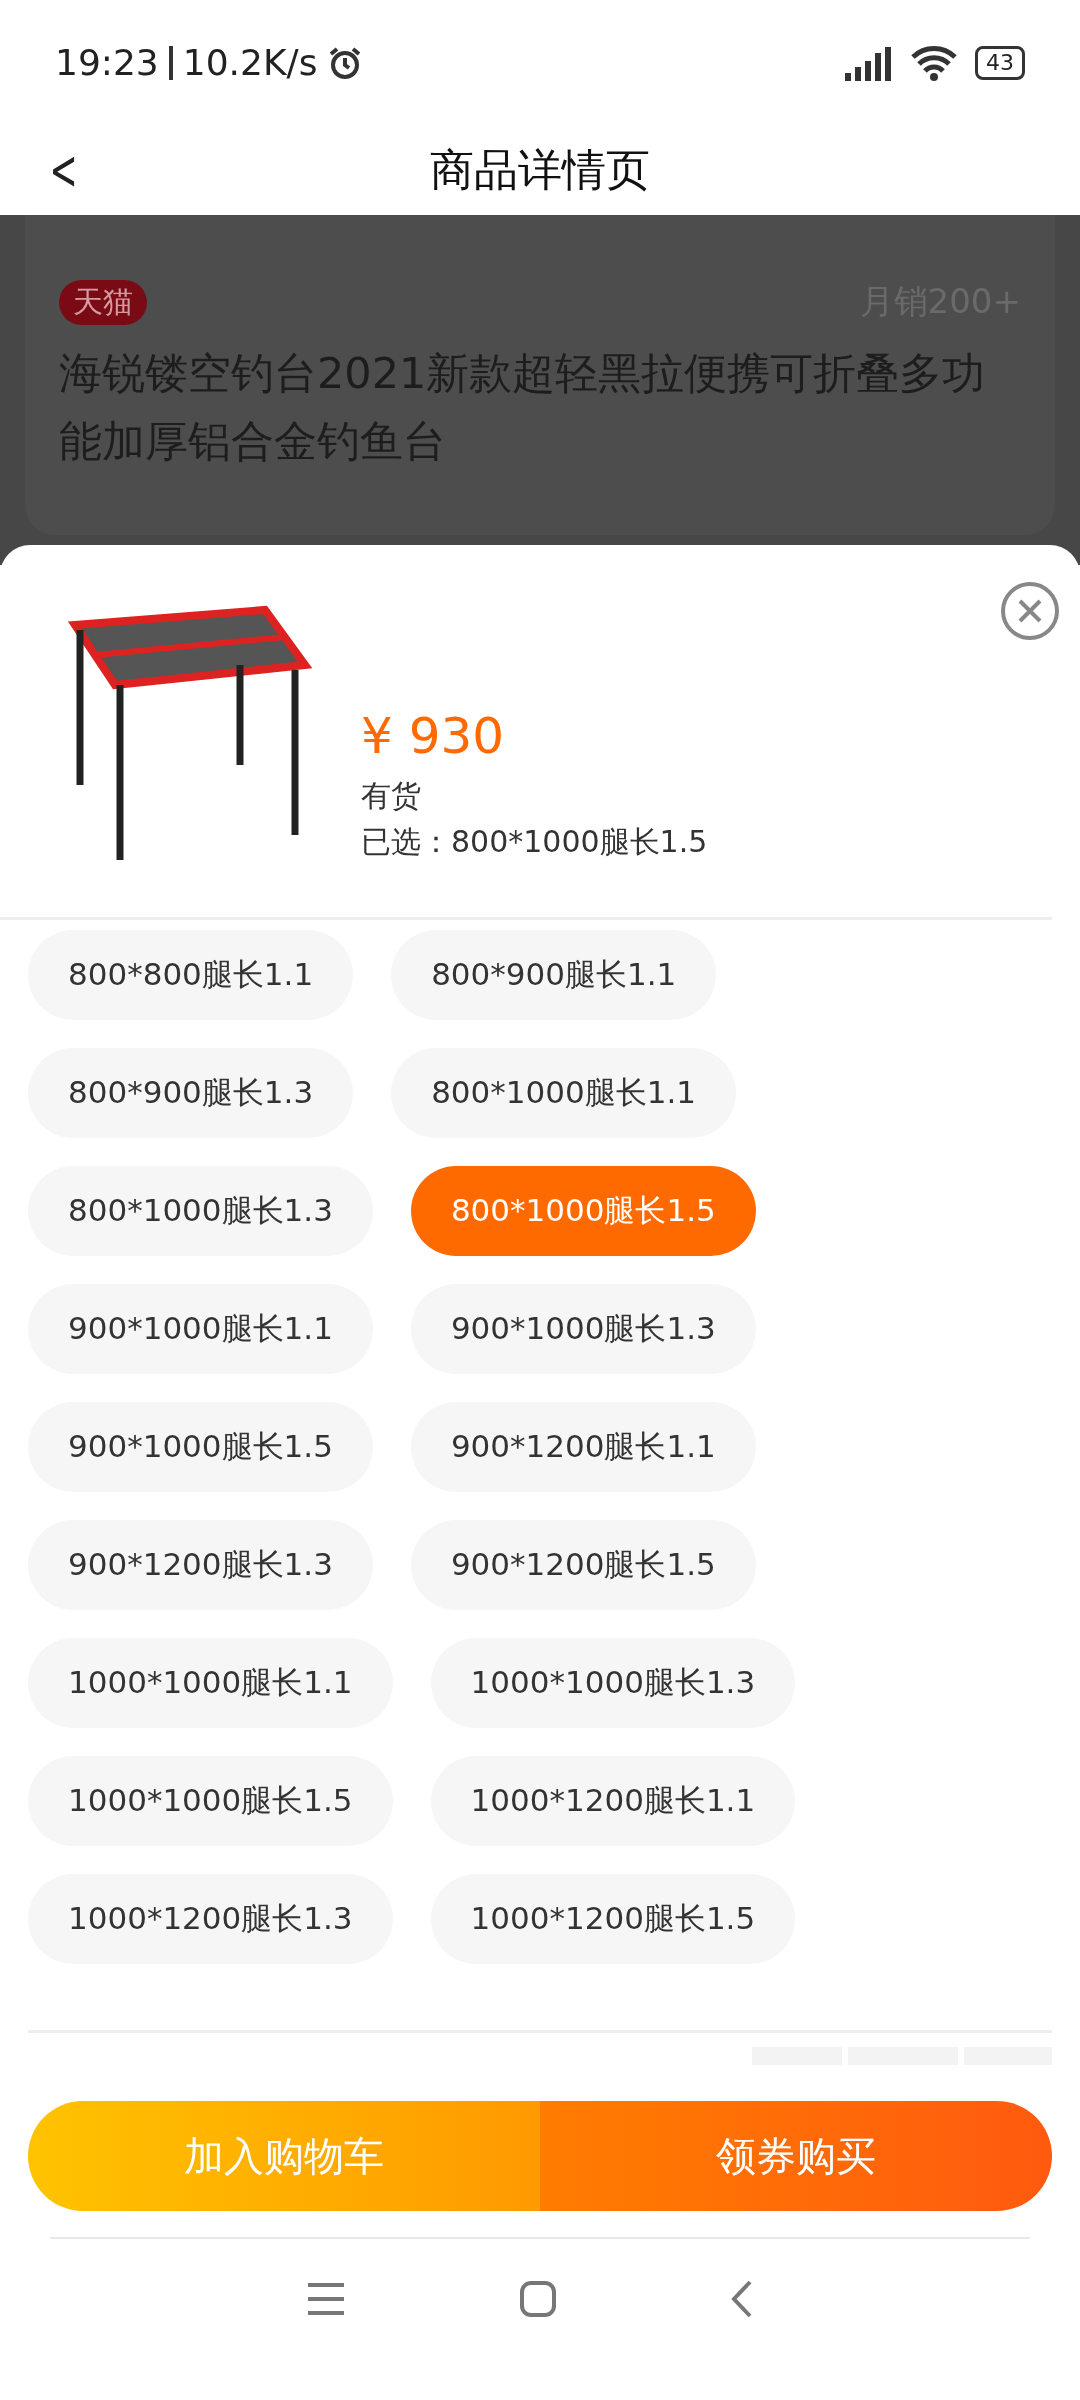 This screenshot has height=2400, width=1080. Describe the element at coordinates (210, 1919) in the screenshot. I see `option-chip: 1000*1200腿长1.3` at that location.